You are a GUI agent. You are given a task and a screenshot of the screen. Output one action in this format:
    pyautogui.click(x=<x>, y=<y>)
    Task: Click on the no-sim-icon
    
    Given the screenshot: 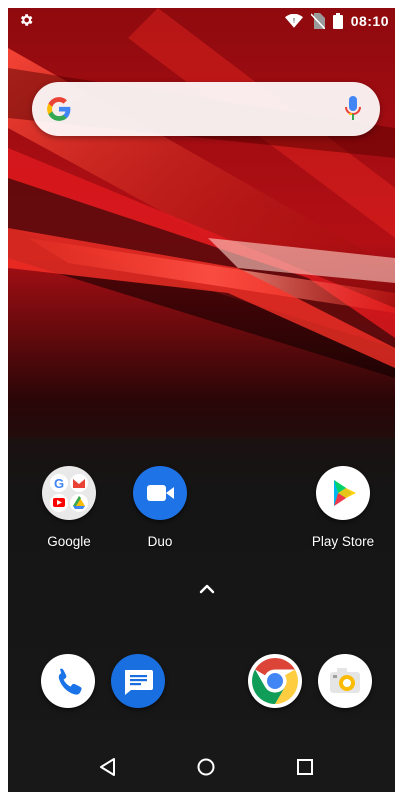 What is the action you would take?
    pyautogui.click(x=317, y=21)
    